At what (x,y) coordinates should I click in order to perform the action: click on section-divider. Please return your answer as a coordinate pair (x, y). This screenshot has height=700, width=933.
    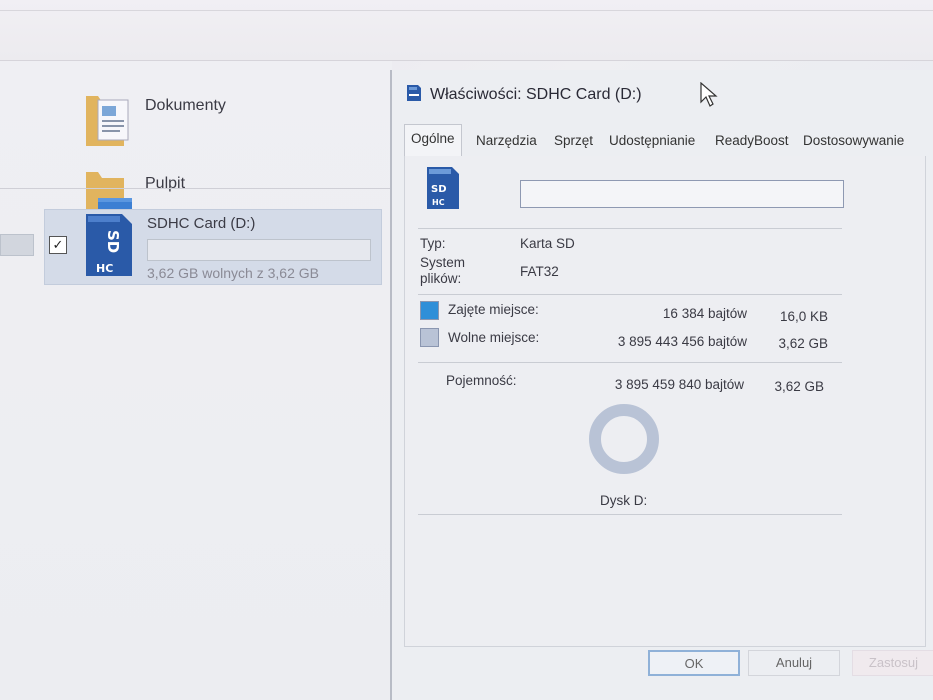
    Looking at the image, I should click on (196, 188).